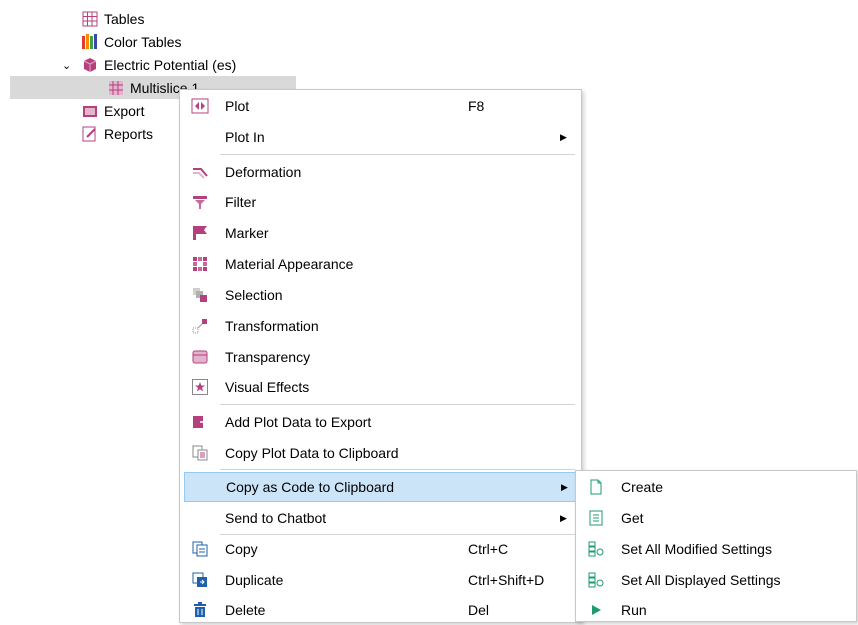  Describe the element at coordinates (380, 518) in the screenshot. I see `menu-item-send-to-chatbot: Send to Chatbot ▶` at that location.